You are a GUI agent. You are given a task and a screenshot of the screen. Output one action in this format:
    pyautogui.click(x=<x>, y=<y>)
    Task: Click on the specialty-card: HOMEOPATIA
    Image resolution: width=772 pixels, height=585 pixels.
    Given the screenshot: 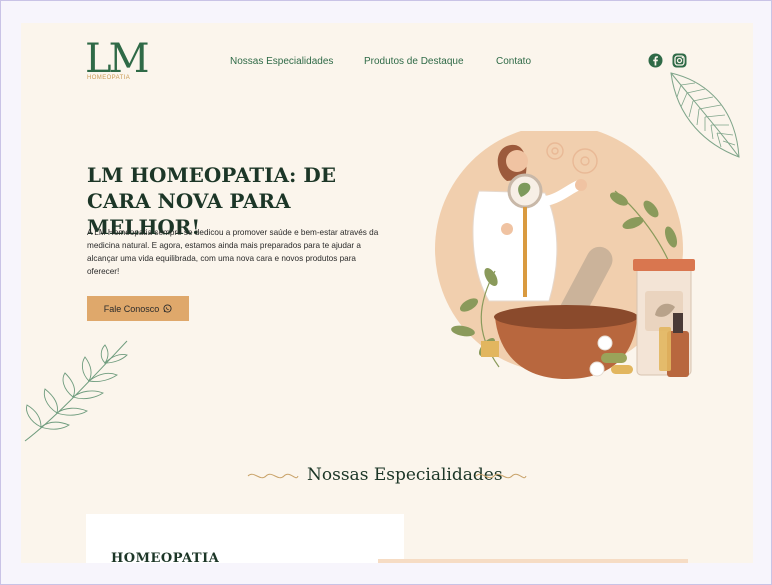 What is the action you would take?
    pyautogui.click(x=245, y=538)
    